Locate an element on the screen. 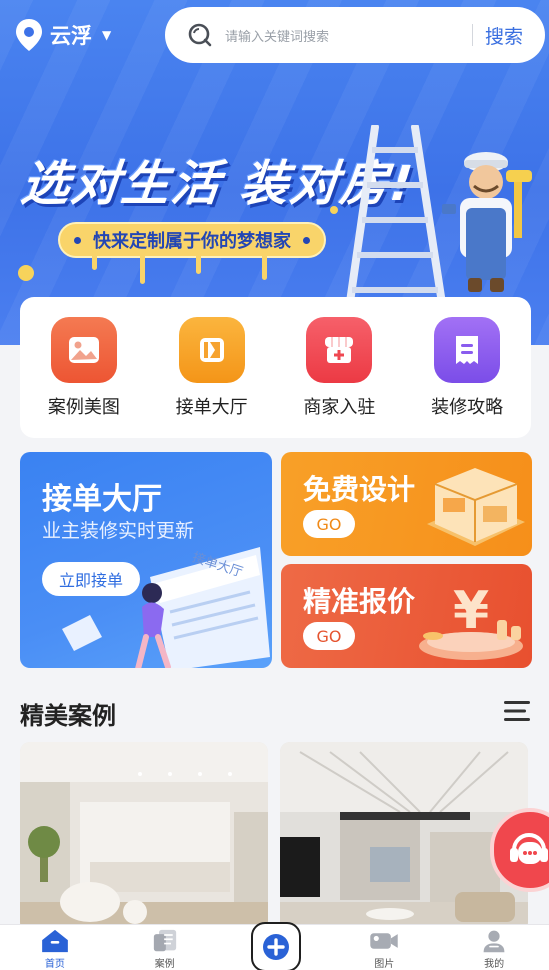 This screenshot has width=549, height=970. city-selector: 云浮 ▼ is located at coordinates (62, 35).